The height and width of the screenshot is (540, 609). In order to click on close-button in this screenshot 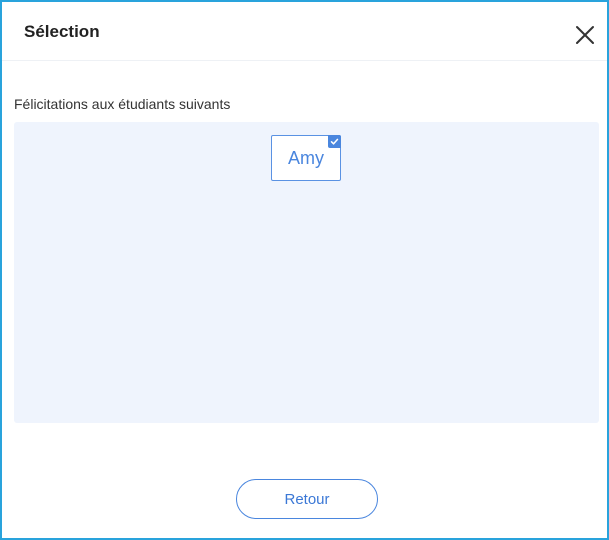, I will do `click(585, 35)`.